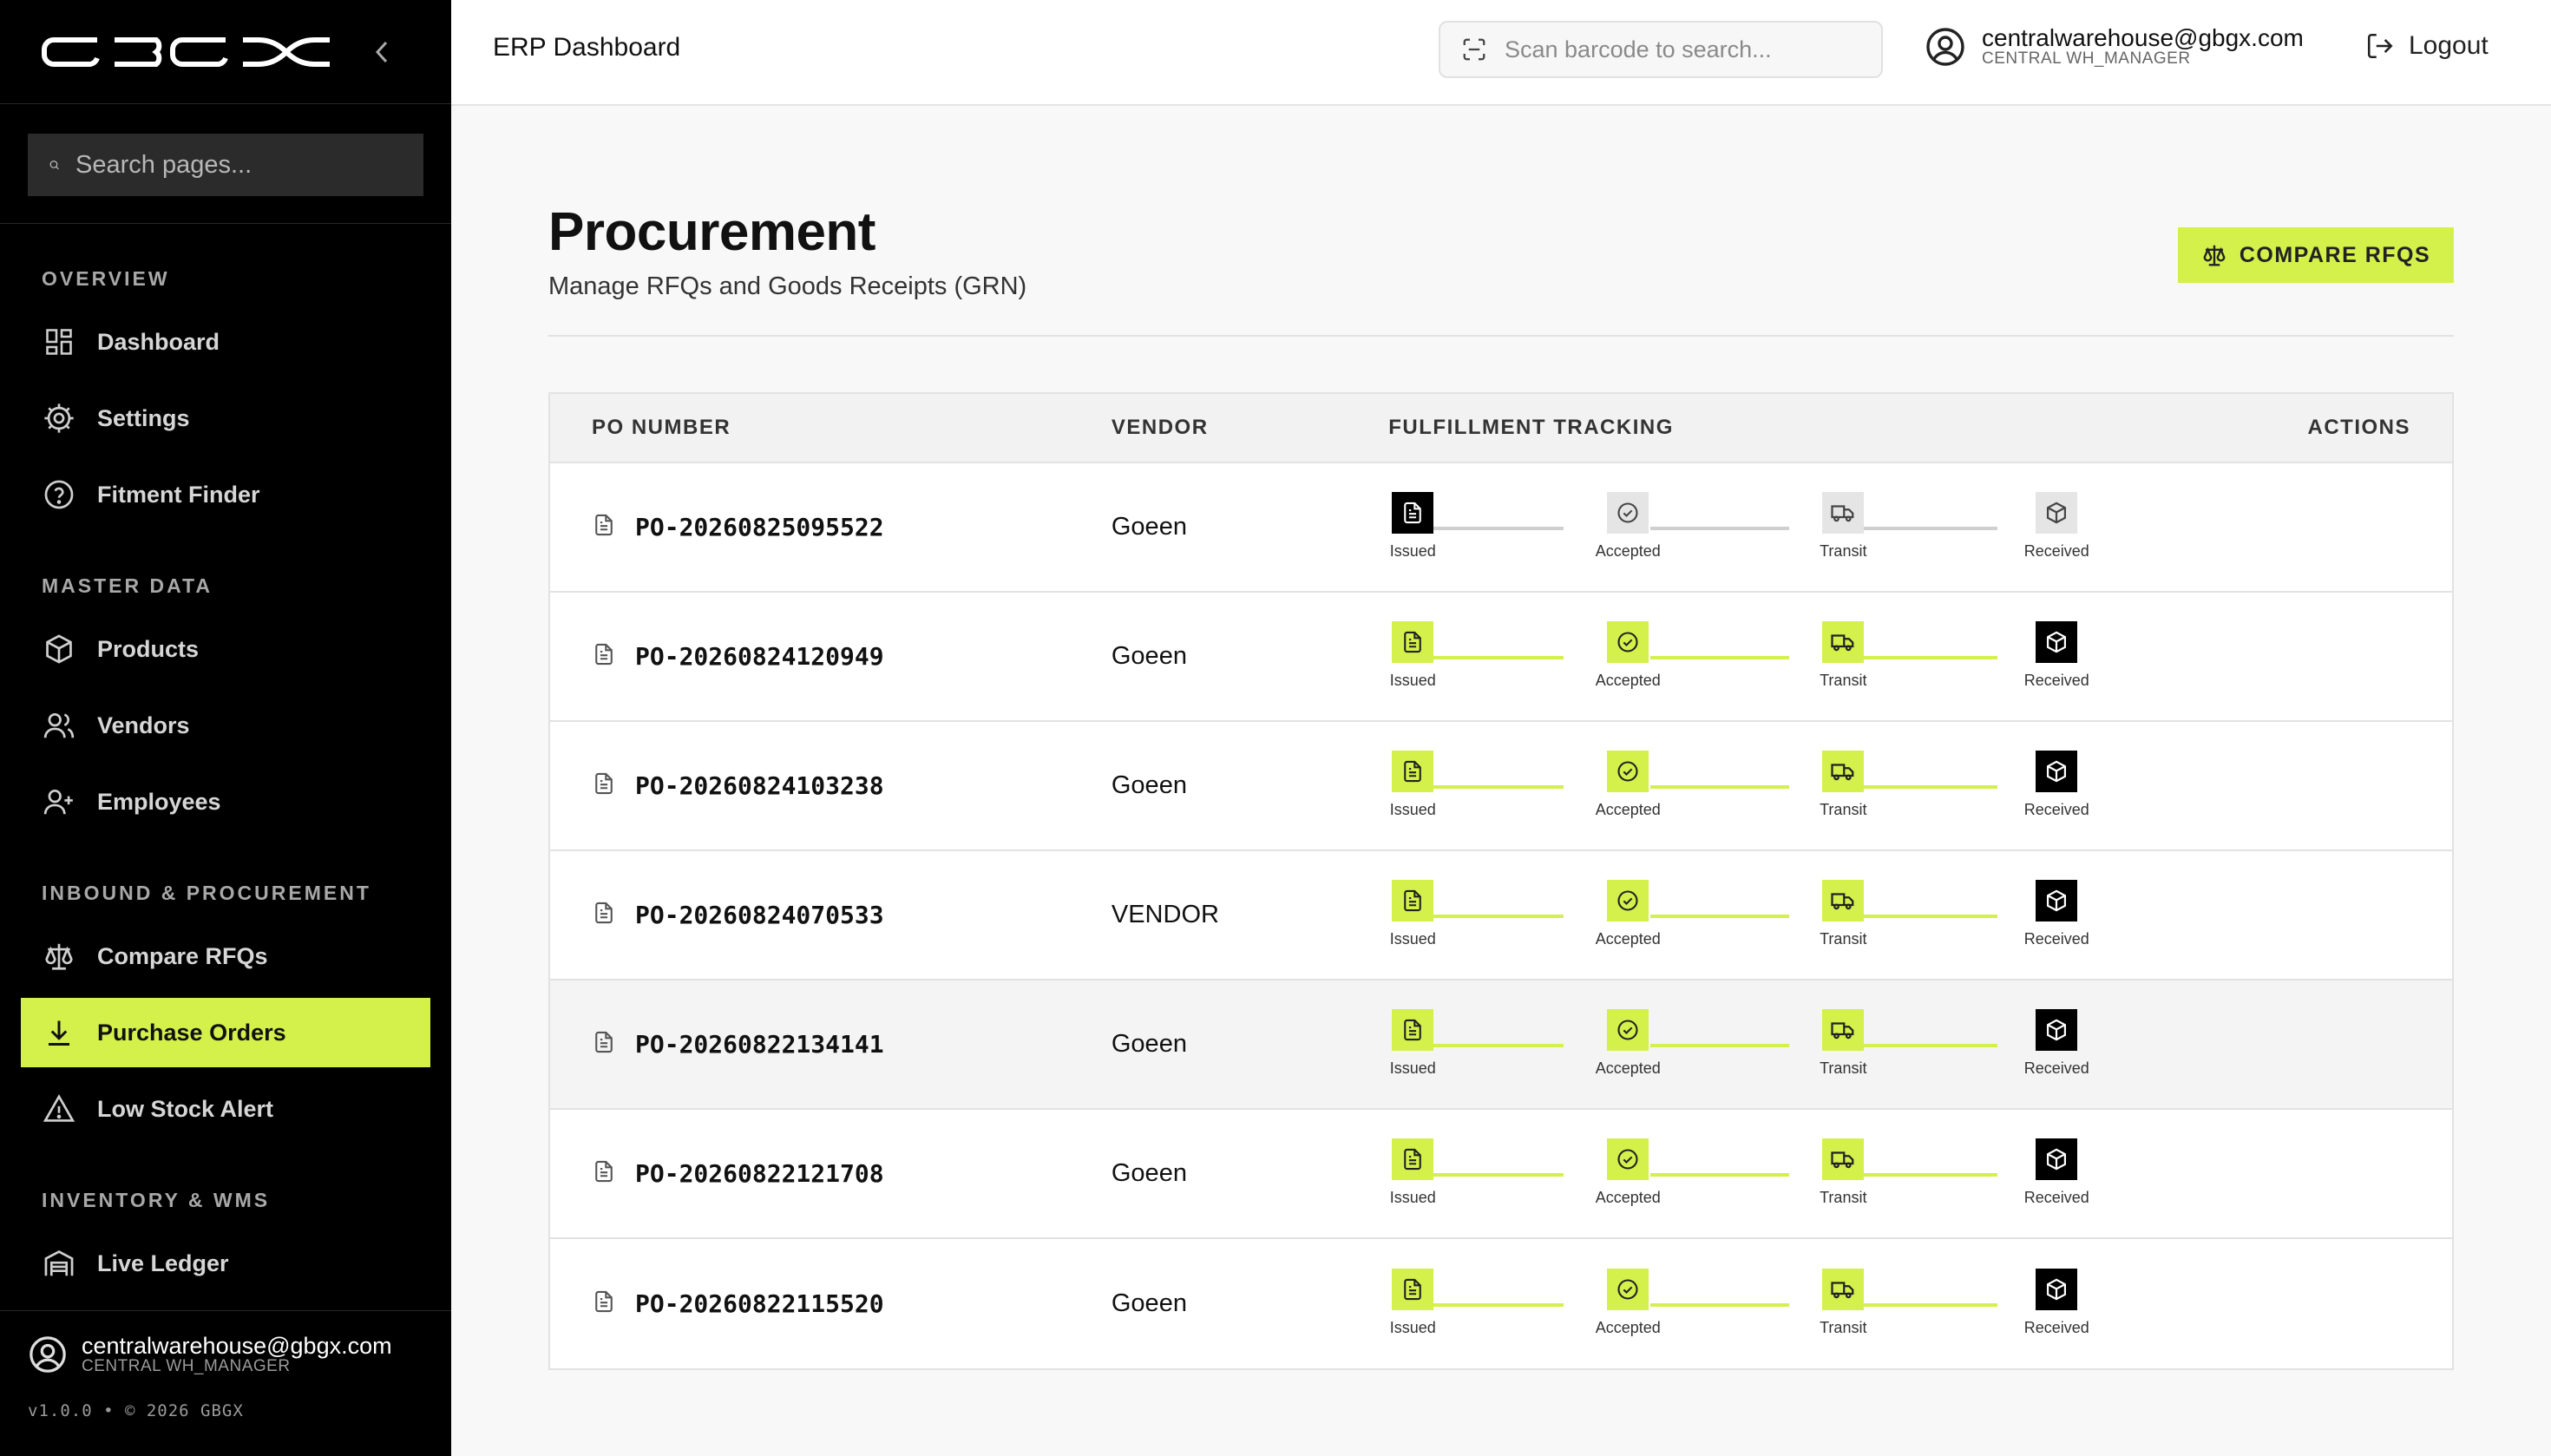 This screenshot has width=2551, height=1456. I want to click on users-icon, so click(59, 725).